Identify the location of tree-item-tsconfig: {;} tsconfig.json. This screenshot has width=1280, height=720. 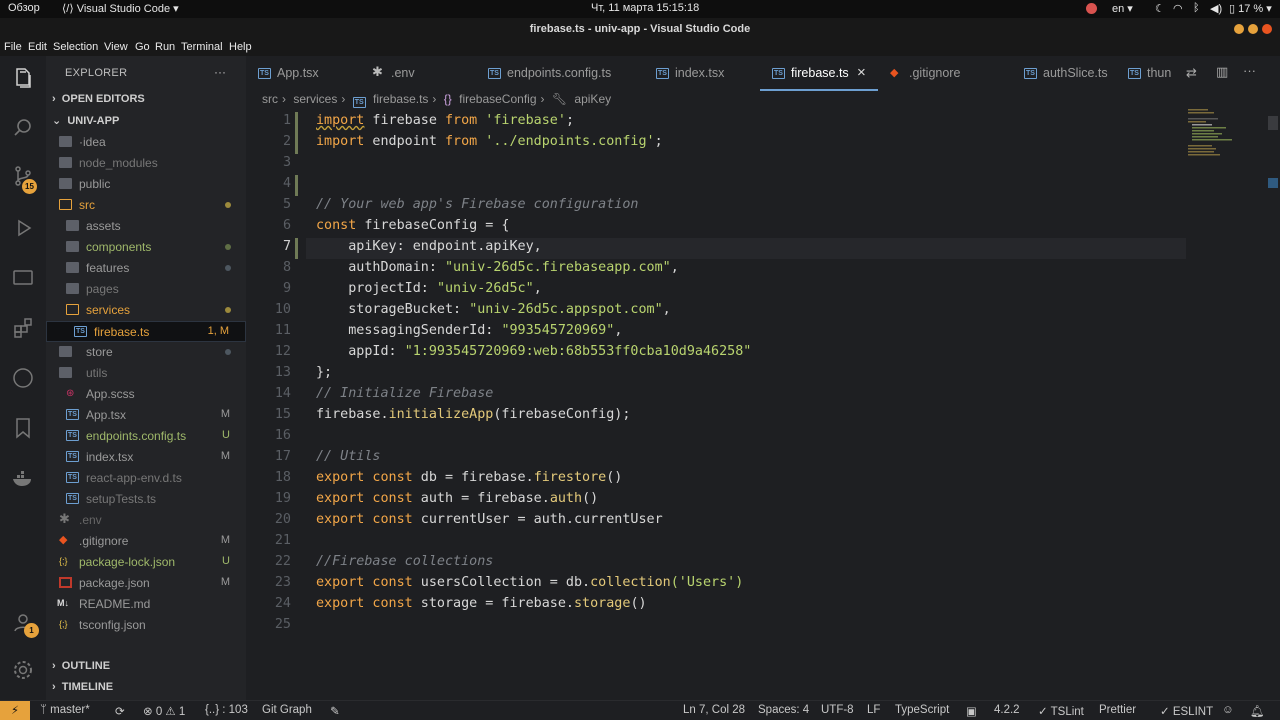
(146, 625).